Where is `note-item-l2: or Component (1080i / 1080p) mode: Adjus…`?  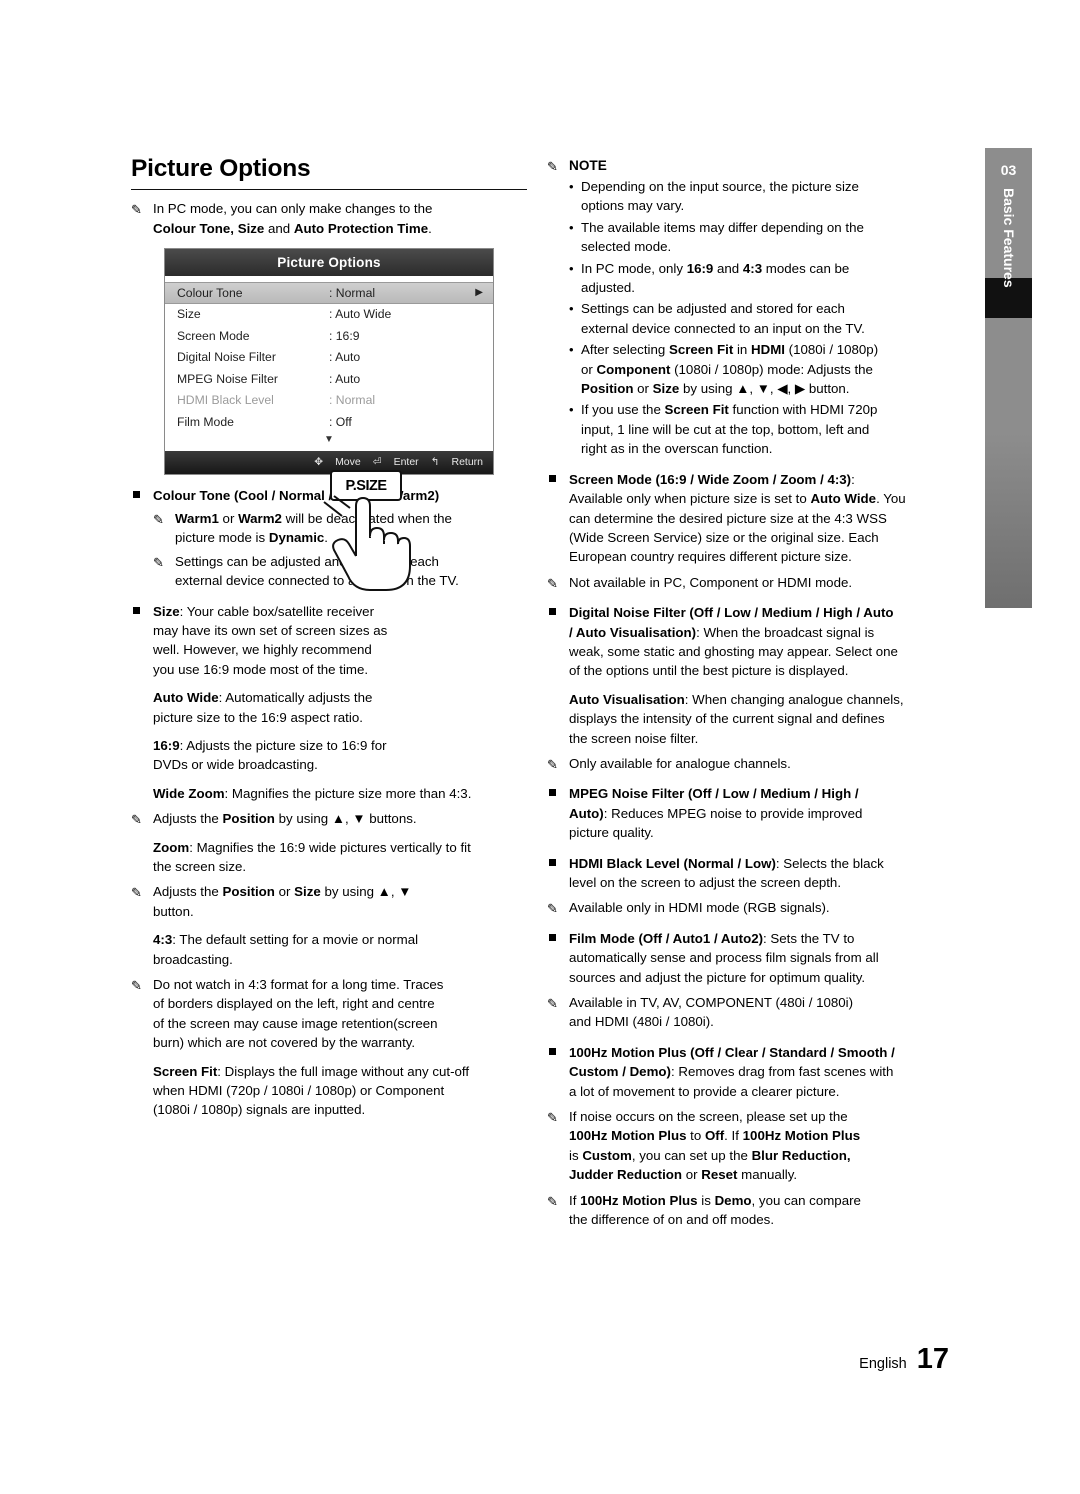 note-item-l2: or Component (1080i / 1080p) mode: Adjus… is located at coordinates (727, 369).